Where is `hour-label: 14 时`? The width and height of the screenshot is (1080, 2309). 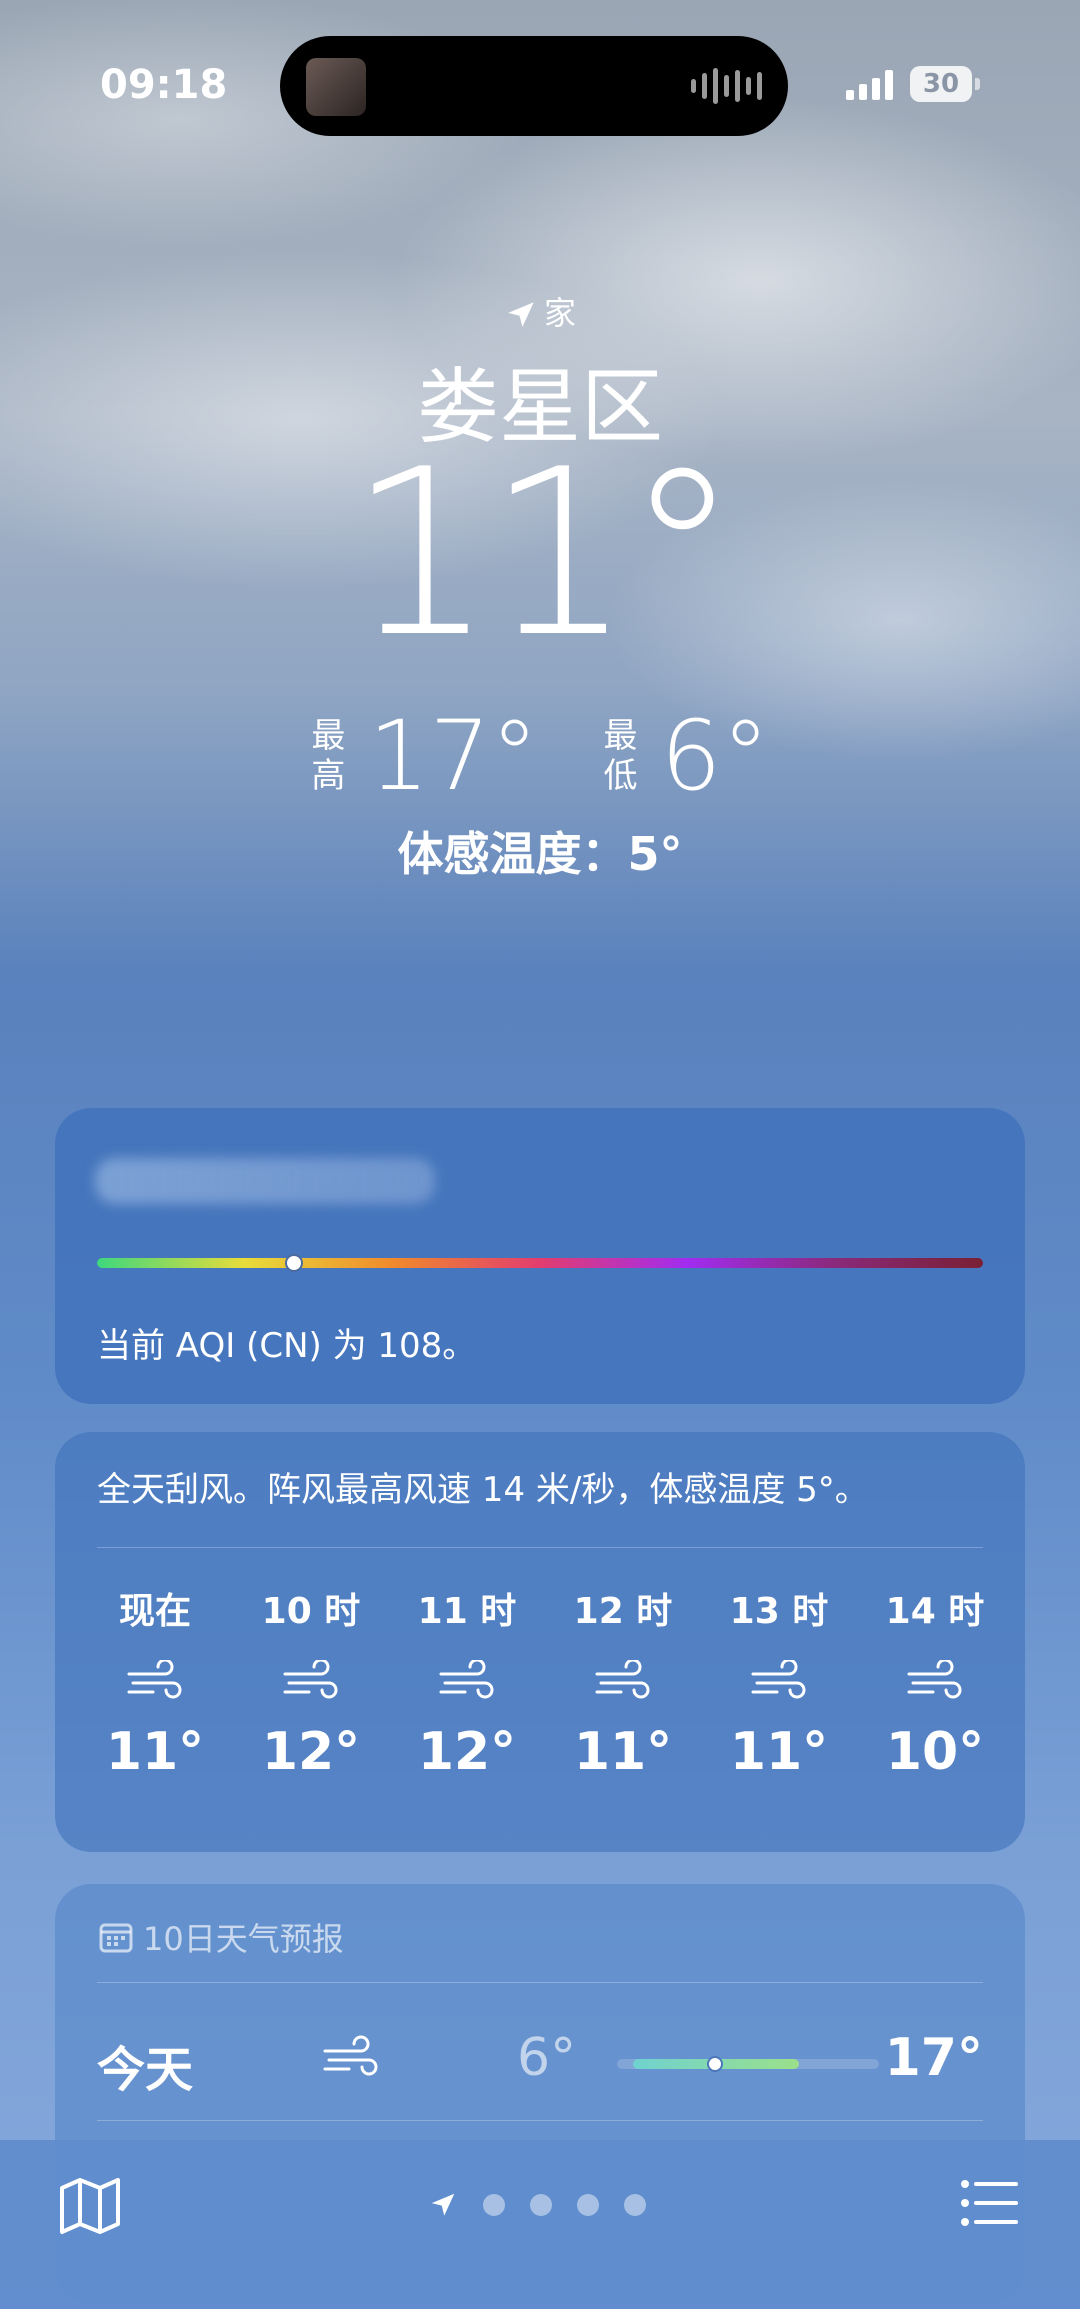
hour-label: 14 时 is located at coordinates (935, 1611).